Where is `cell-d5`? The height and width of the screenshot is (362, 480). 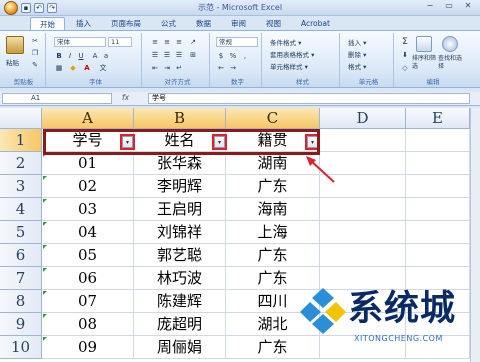 cell-d5 is located at coordinates (363, 232).